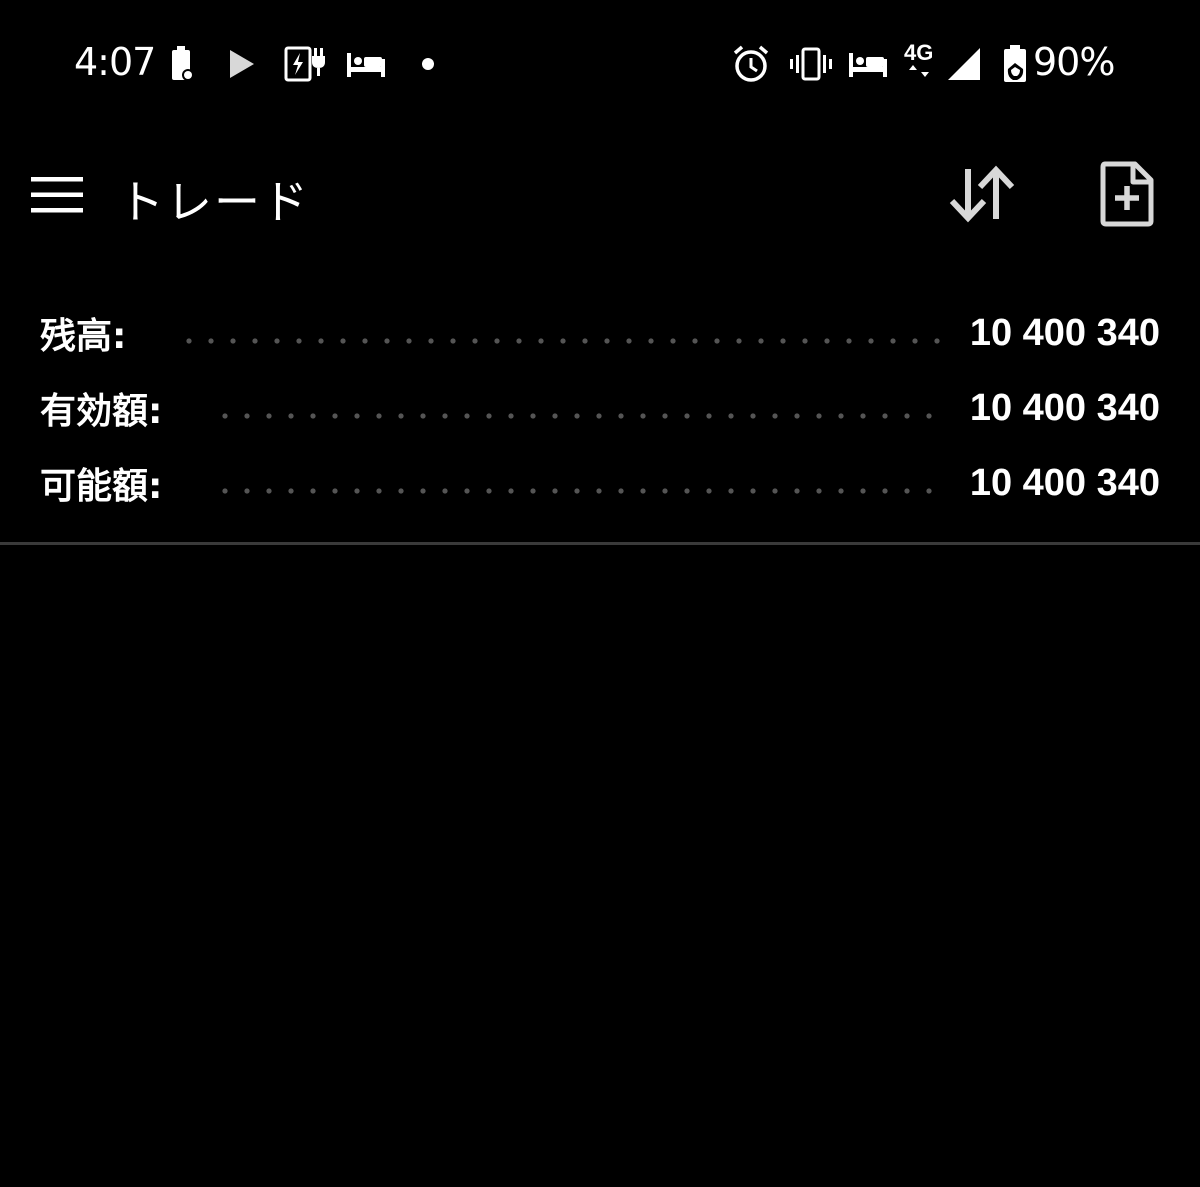  What do you see at coordinates (242, 64) in the screenshot?
I see `play-store-icon` at bounding box center [242, 64].